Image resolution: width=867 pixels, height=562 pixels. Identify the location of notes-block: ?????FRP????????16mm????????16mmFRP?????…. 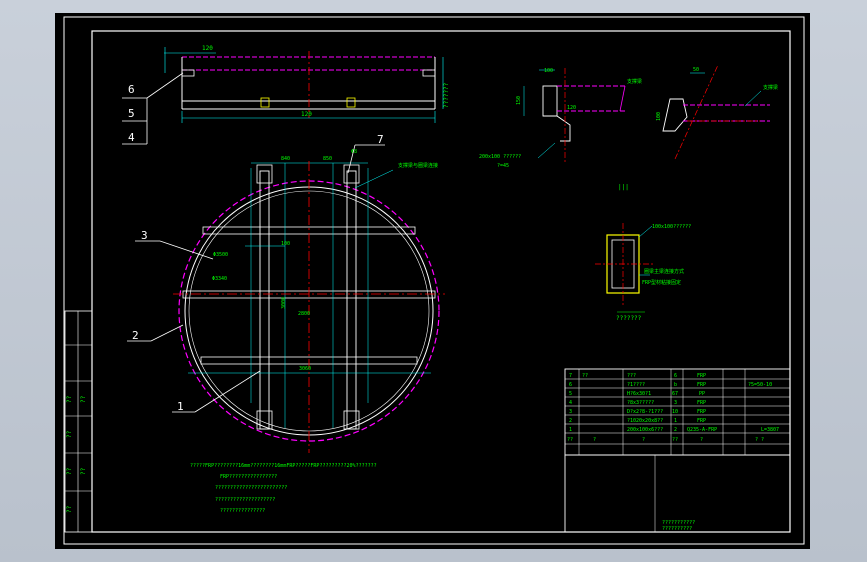
(283, 488).